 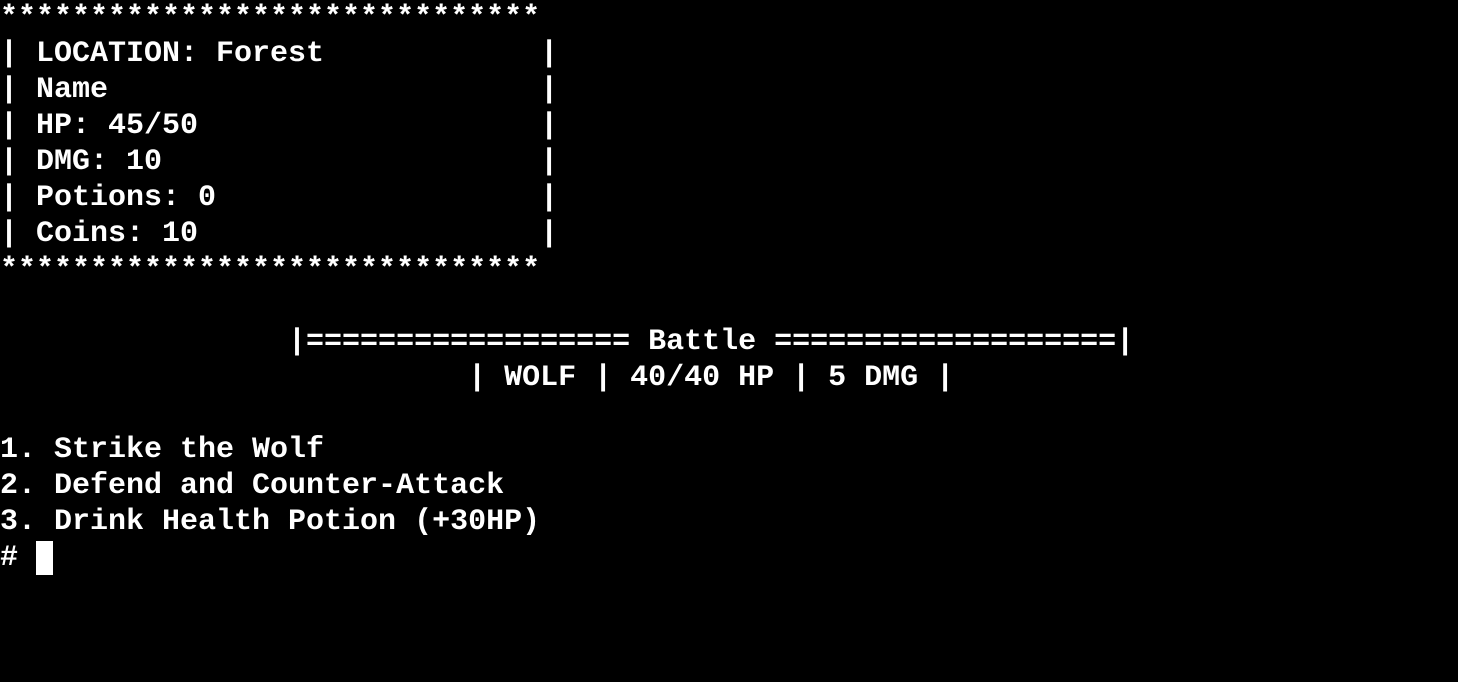 What do you see at coordinates (279, 90) in the screenshot?
I see `status-name: | Name |` at bounding box center [279, 90].